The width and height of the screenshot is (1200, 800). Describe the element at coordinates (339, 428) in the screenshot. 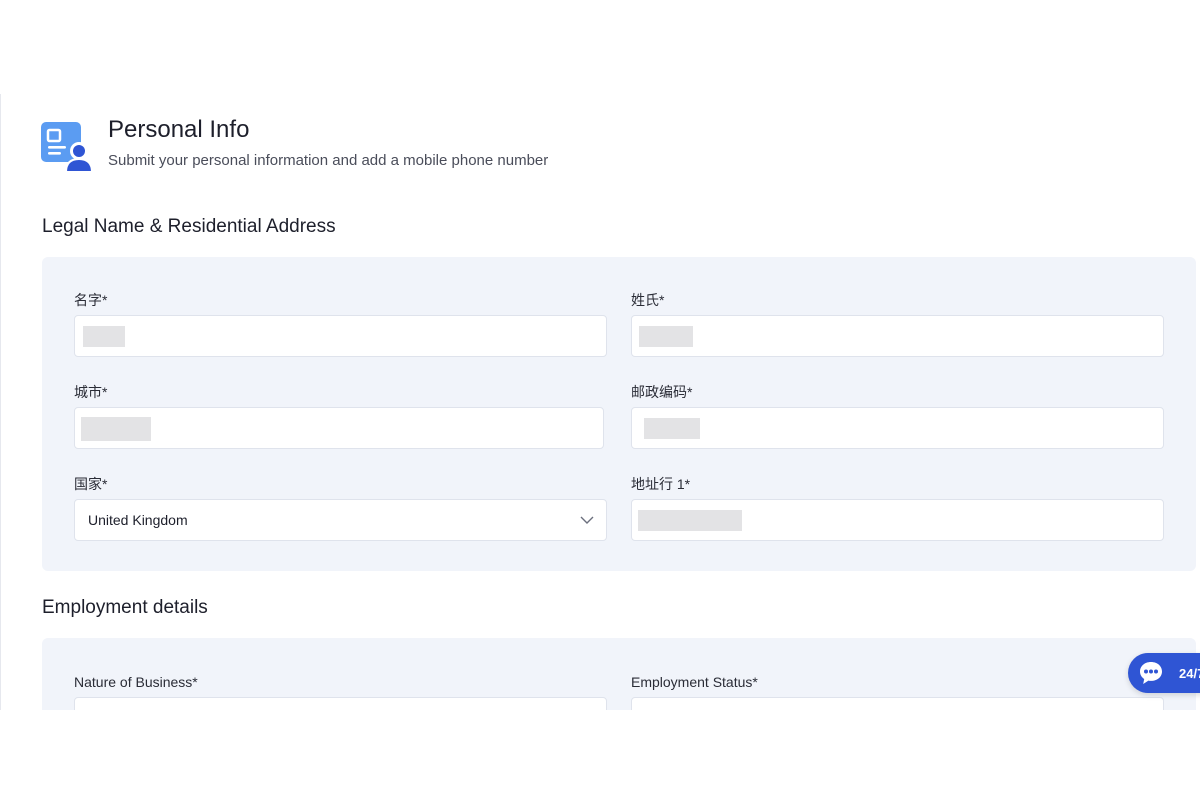

I see `city-input` at that location.